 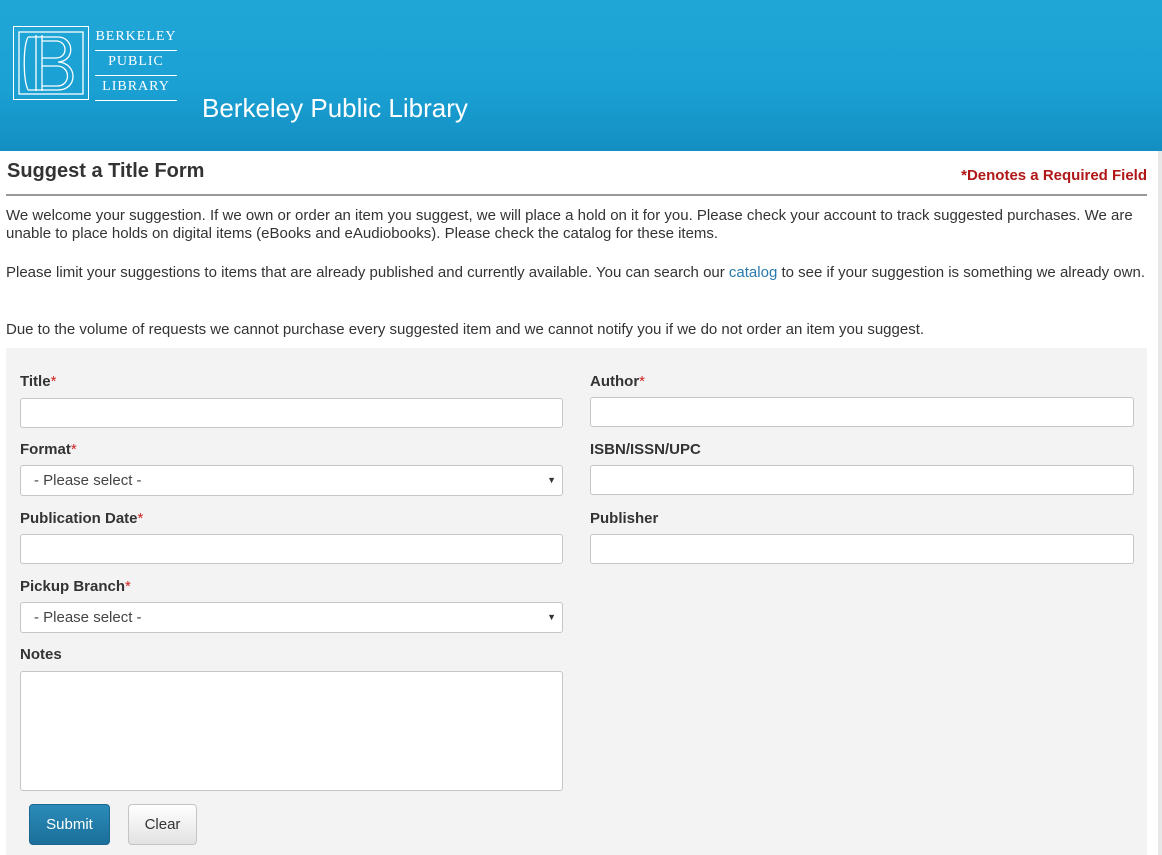 I want to click on isbn-label: ISBN/ISSN/UPC, so click(x=645, y=449).